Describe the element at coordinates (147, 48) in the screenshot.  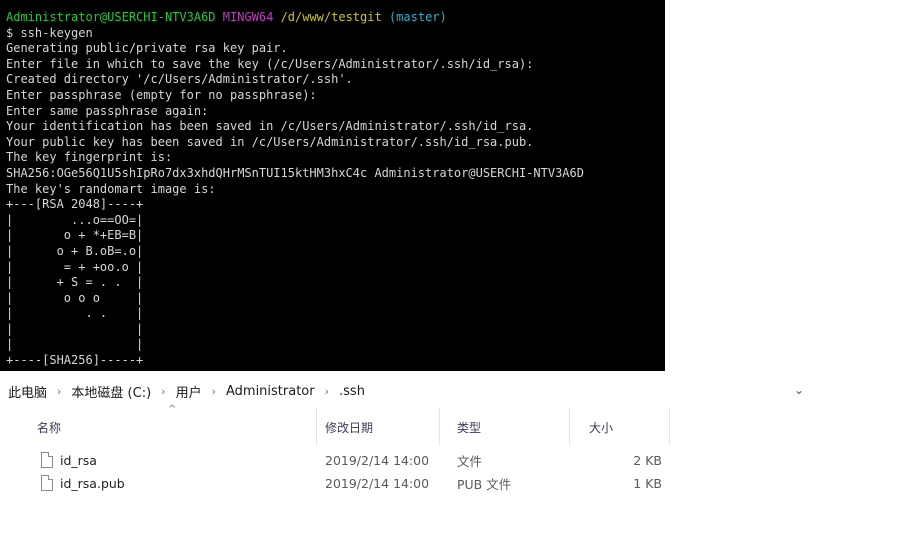
I see `terminal-output-line: Generating public/private rsa key pair.` at that location.